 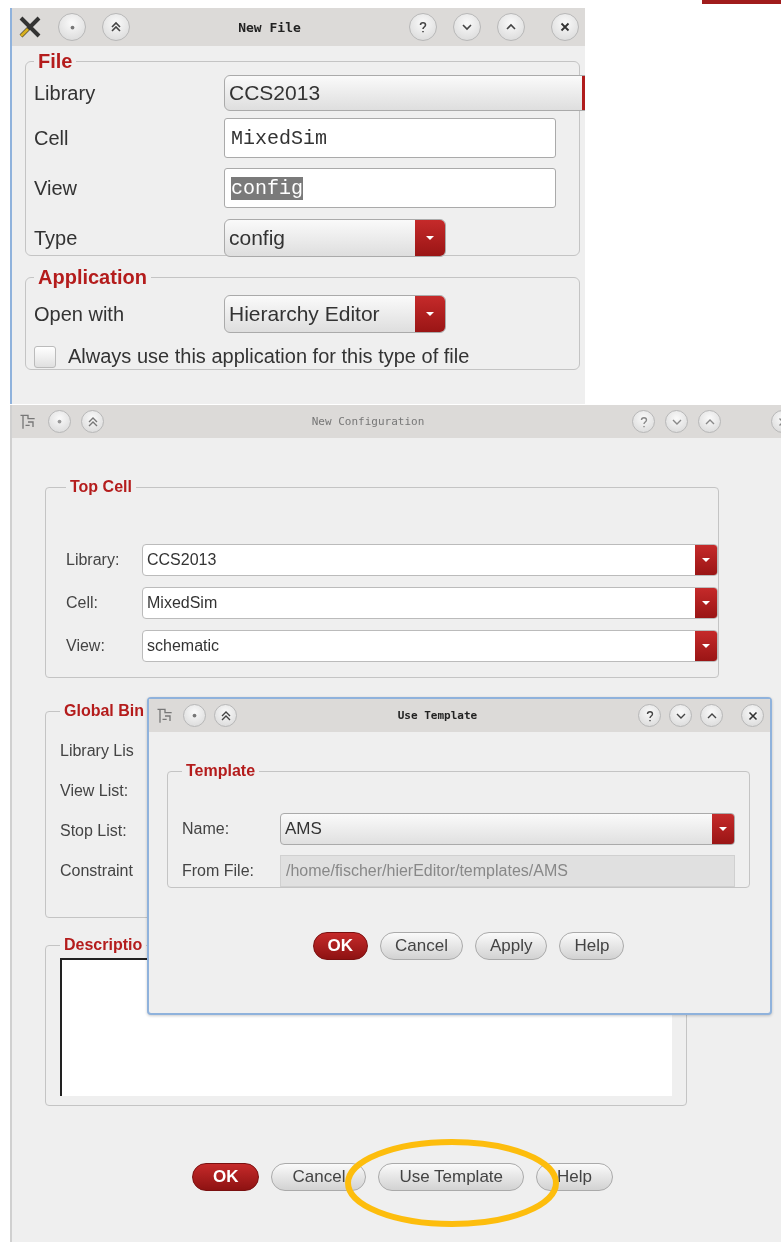 What do you see at coordinates (335, 238) in the screenshot?
I see `dropdown: config` at bounding box center [335, 238].